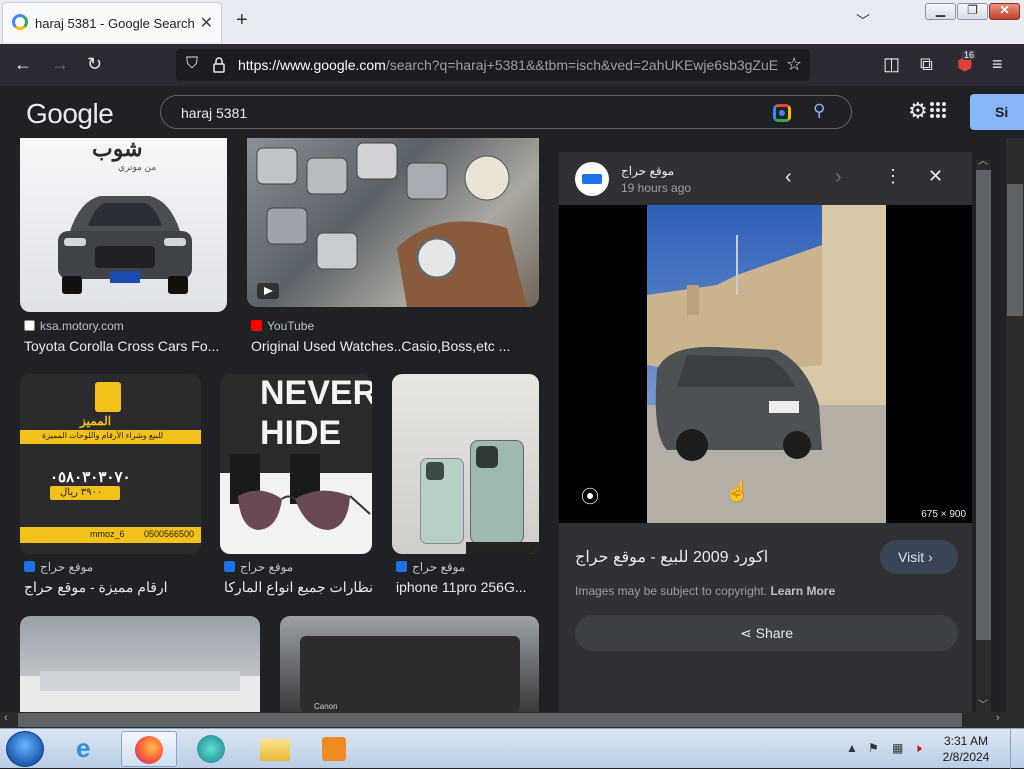 This screenshot has width=1024, height=769. Describe the element at coordinates (1004, 11) in the screenshot. I see `window-close-button: ✕` at that location.